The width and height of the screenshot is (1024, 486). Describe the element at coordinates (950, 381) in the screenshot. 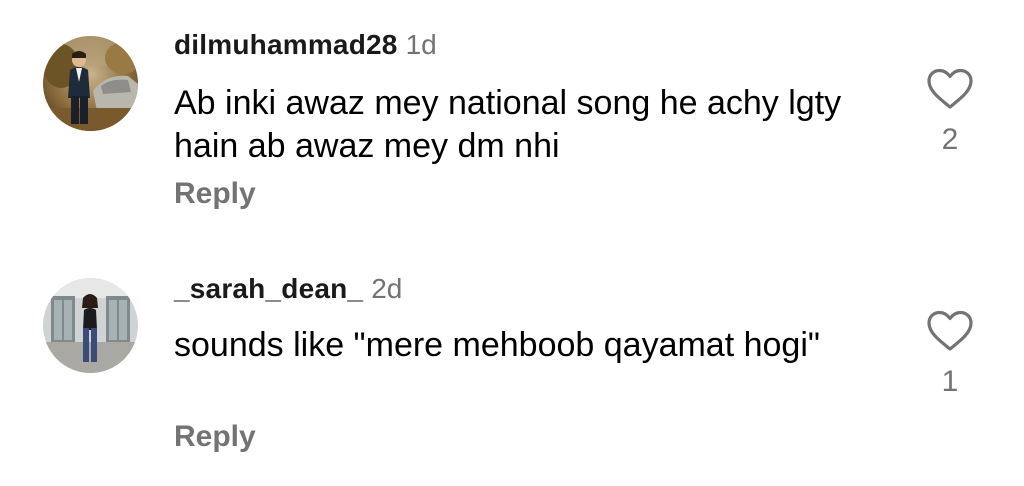

I see `like-count: 1` at that location.